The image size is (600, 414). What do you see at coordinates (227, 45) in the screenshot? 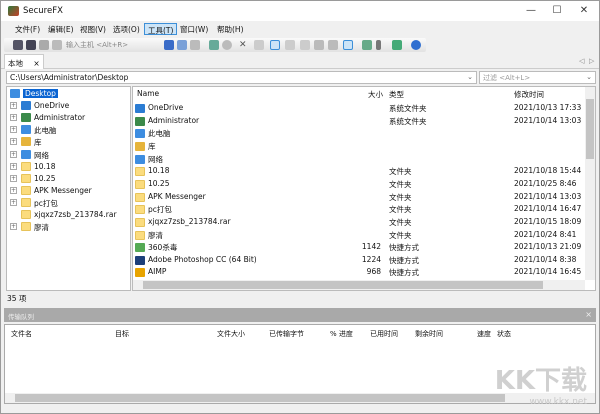
I see `stop-icon` at bounding box center [227, 45].